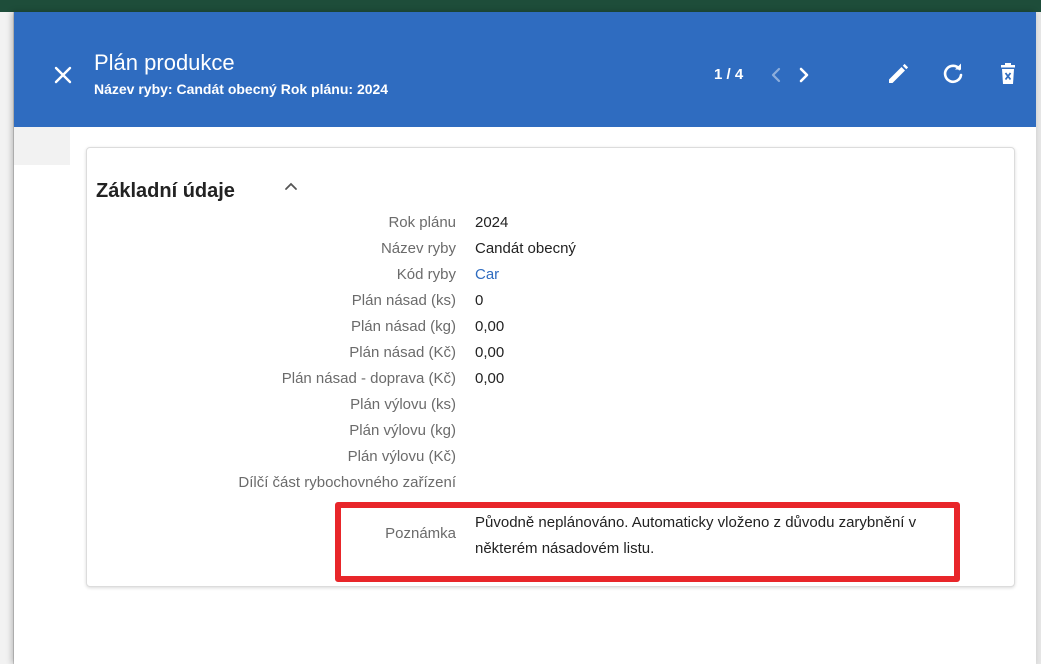 Image resolution: width=1041 pixels, height=664 pixels. Describe the element at coordinates (898, 74) in the screenshot. I see `pencil-icon` at that location.